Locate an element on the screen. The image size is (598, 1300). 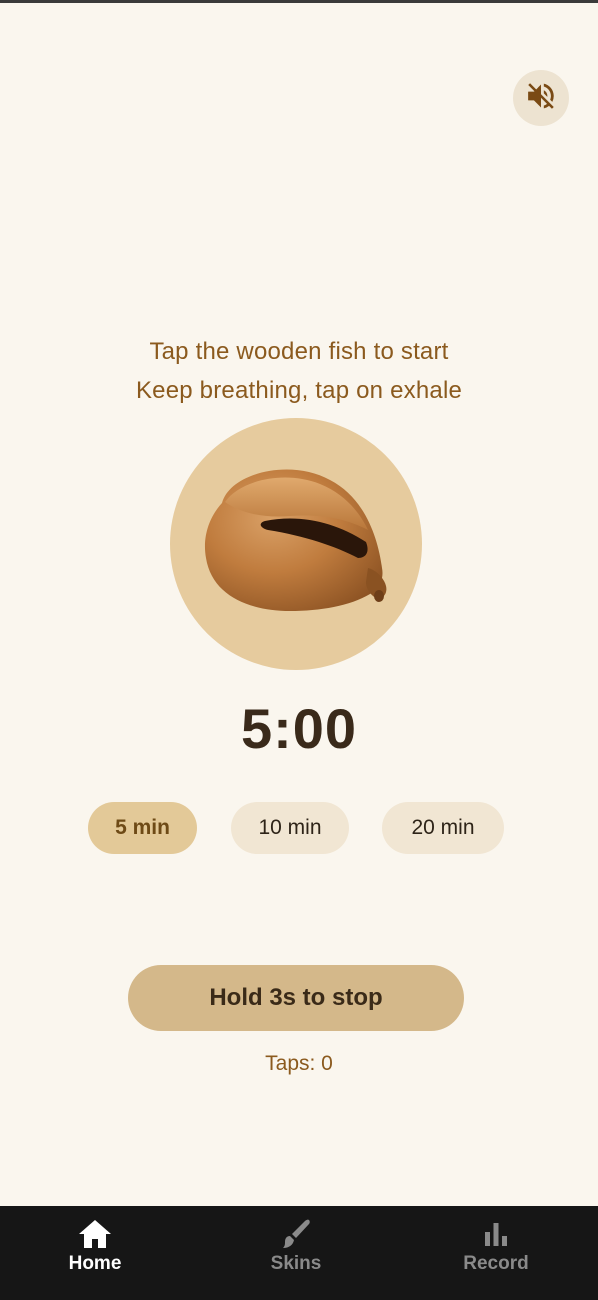
nav-label-record: Record is located at coordinates (496, 1263).